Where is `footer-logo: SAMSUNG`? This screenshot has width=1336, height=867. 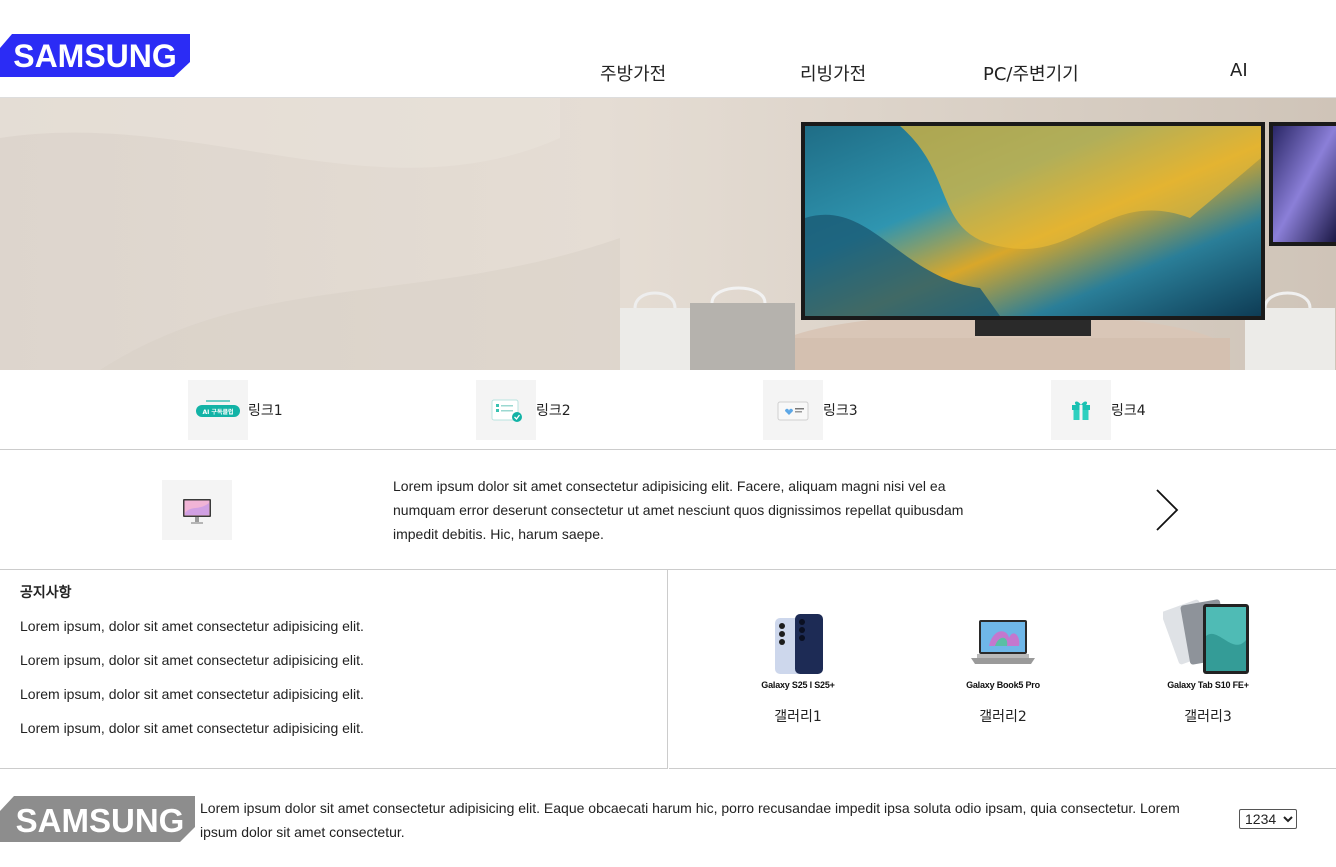
footer-logo: SAMSUNG is located at coordinates (97, 819).